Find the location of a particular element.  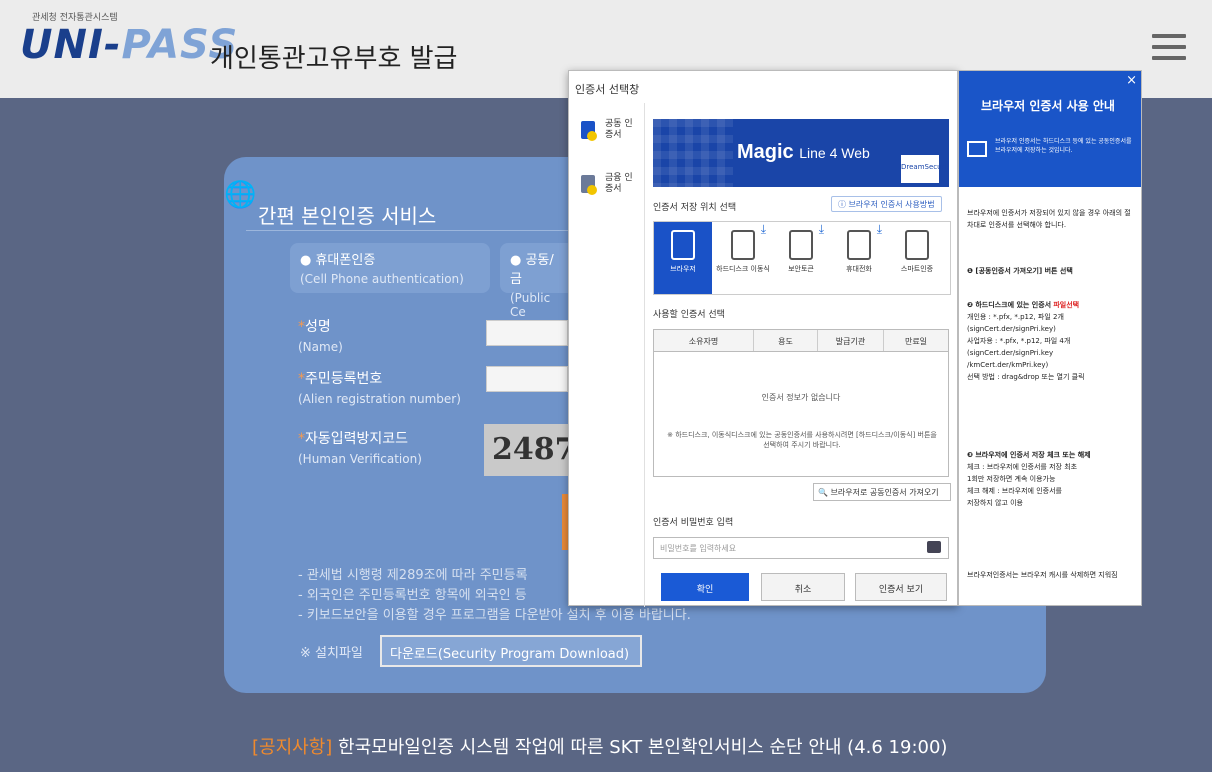

section-title: 간편 본인인증 서비스 is located at coordinates (347, 216).